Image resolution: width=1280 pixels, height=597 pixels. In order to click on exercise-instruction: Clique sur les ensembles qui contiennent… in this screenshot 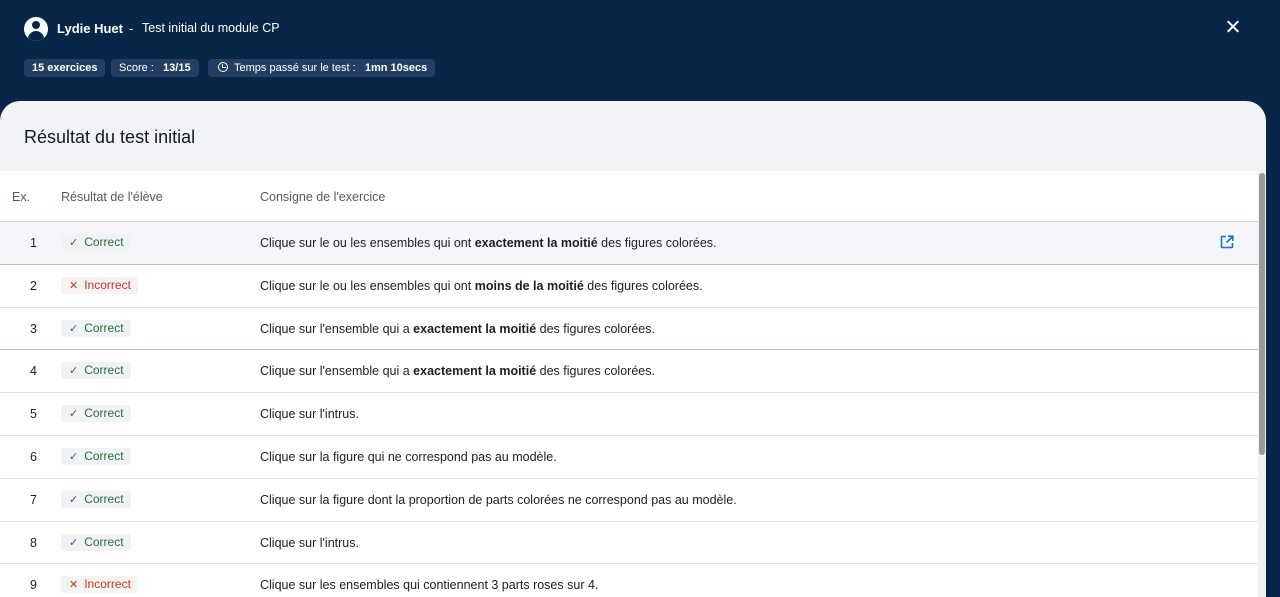, I will do `click(429, 585)`.